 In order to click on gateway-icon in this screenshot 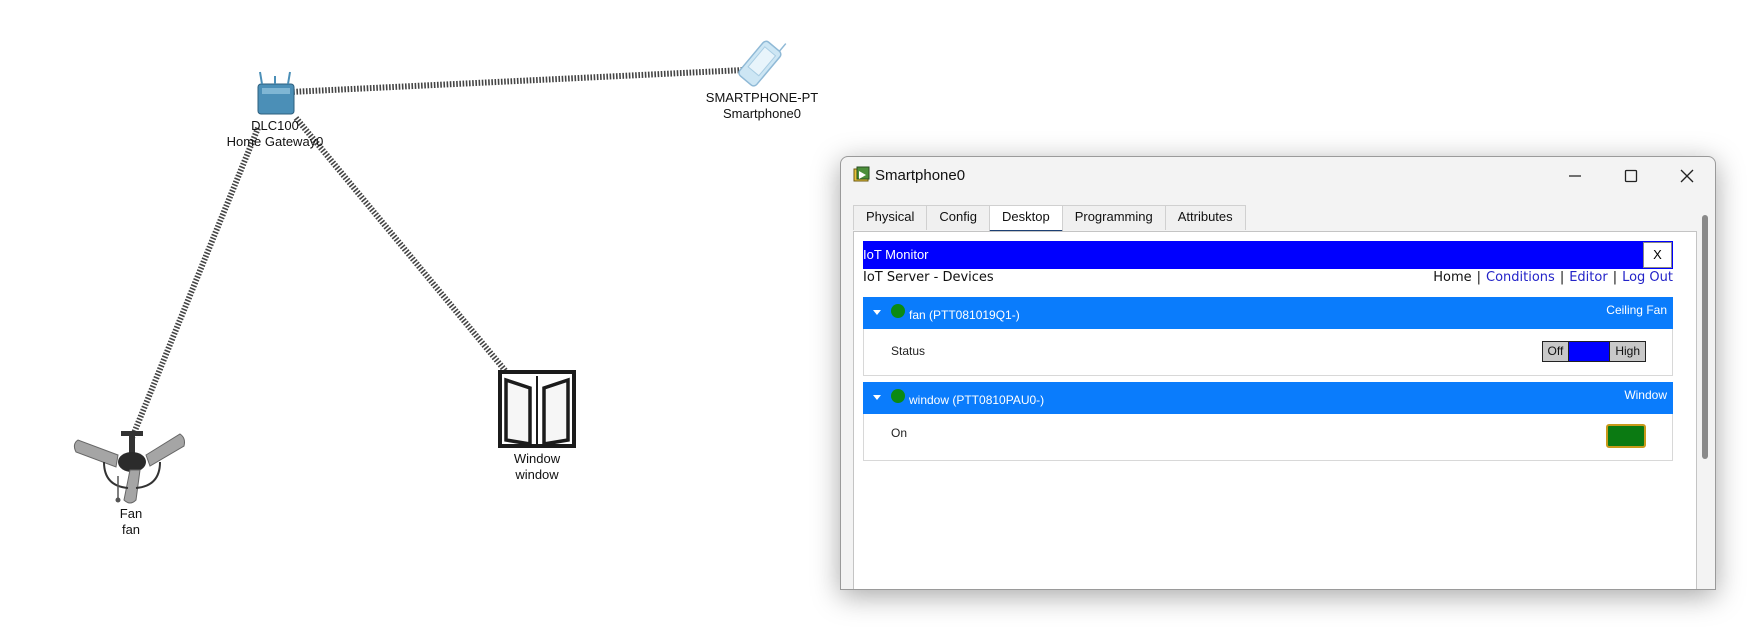, I will do `click(276, 93)`.